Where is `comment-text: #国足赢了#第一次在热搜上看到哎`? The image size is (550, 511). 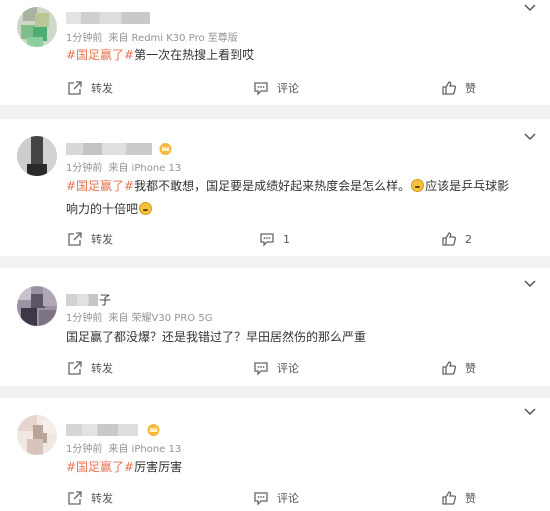
comment-text: #国足赢了#第一次在热搜上看到哎 is located at coordinates (160, 55).